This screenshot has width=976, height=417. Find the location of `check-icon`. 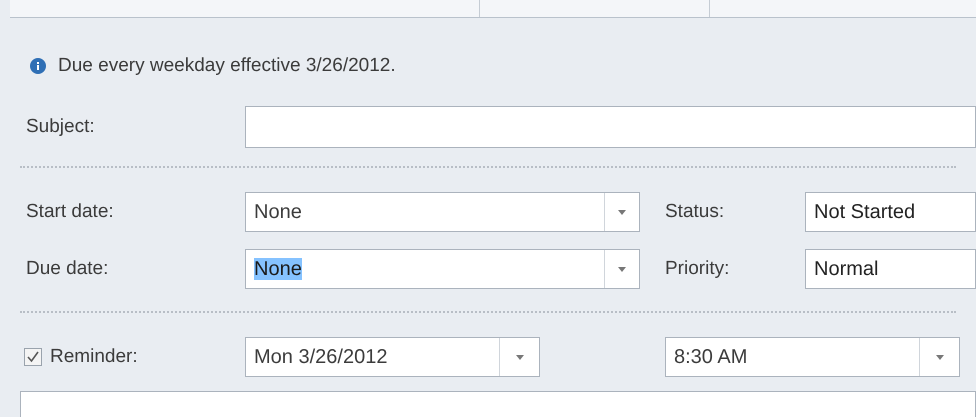

check-icon is located at coordinates (33, 357).